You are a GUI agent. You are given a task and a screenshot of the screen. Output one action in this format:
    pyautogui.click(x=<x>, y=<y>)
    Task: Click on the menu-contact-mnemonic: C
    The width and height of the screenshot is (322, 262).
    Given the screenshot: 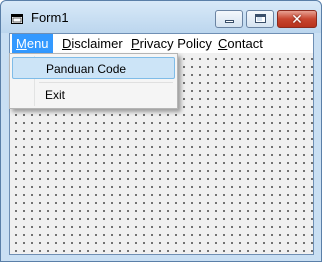 What is the action you would take?
    pyautogui.click(x=223, y=43)
    